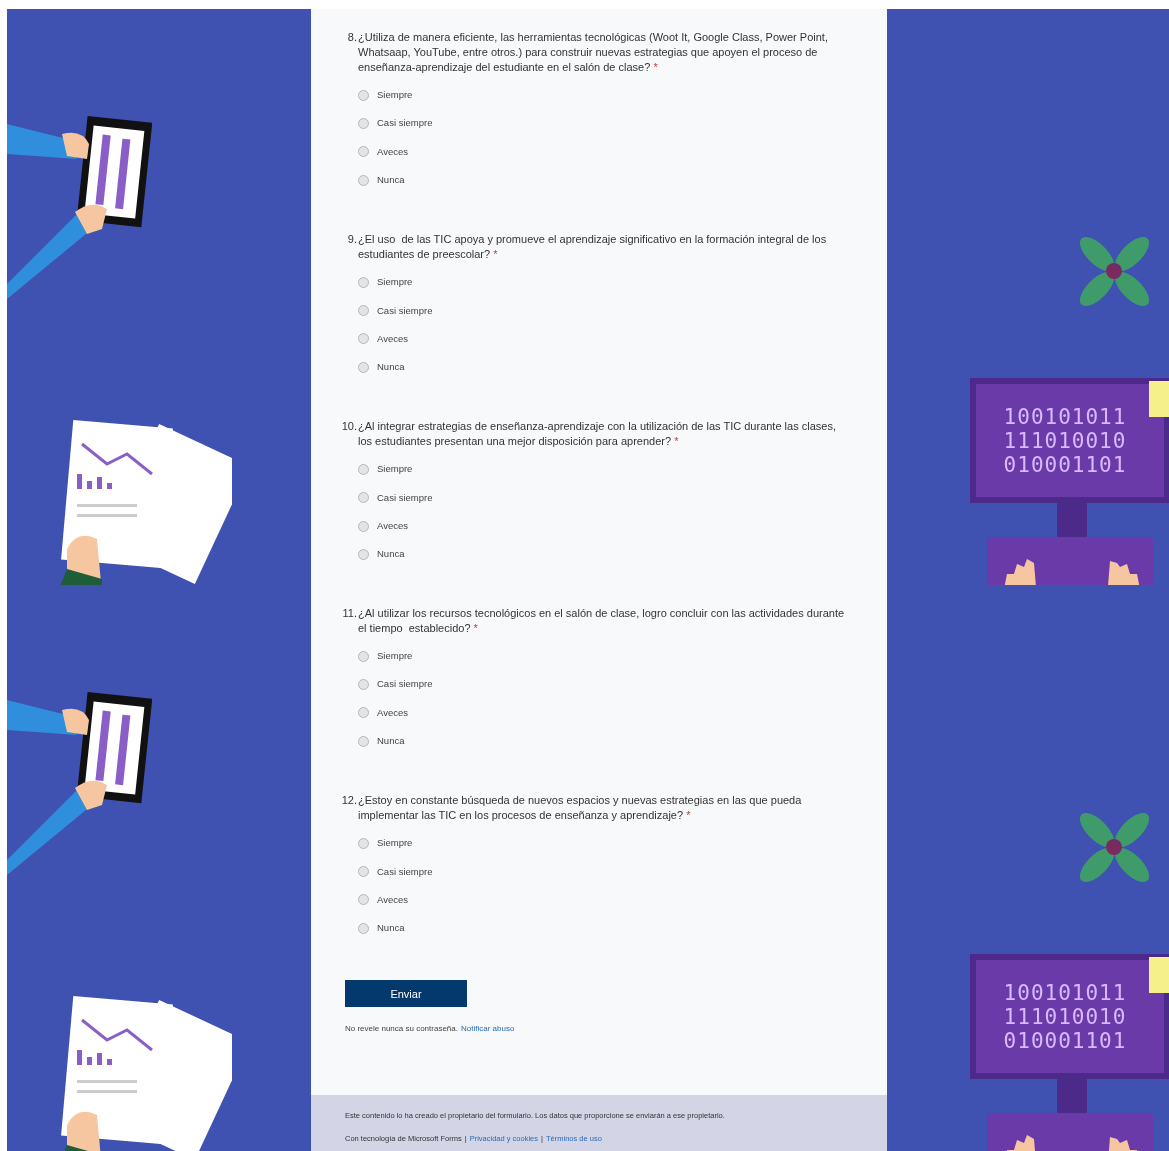 Image resolution: width=1169 pixels, height=1151 pixels. Describe the element at coordinates (406, 994) in the screenshot. I see `submit-button: Enviar` at that location.